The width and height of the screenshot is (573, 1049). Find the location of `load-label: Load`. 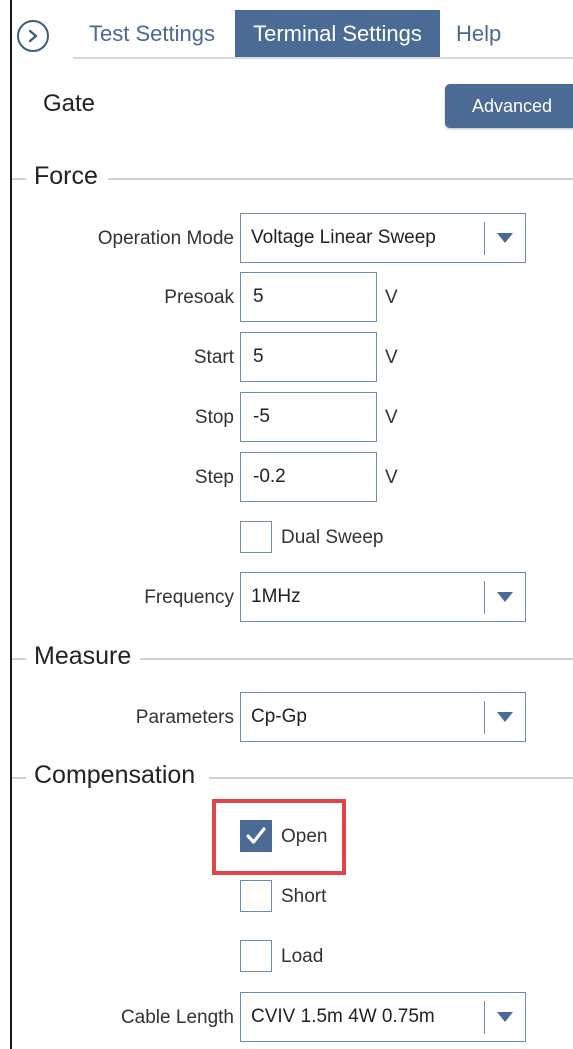

load-label: Load is located at coordinates (302, 956).